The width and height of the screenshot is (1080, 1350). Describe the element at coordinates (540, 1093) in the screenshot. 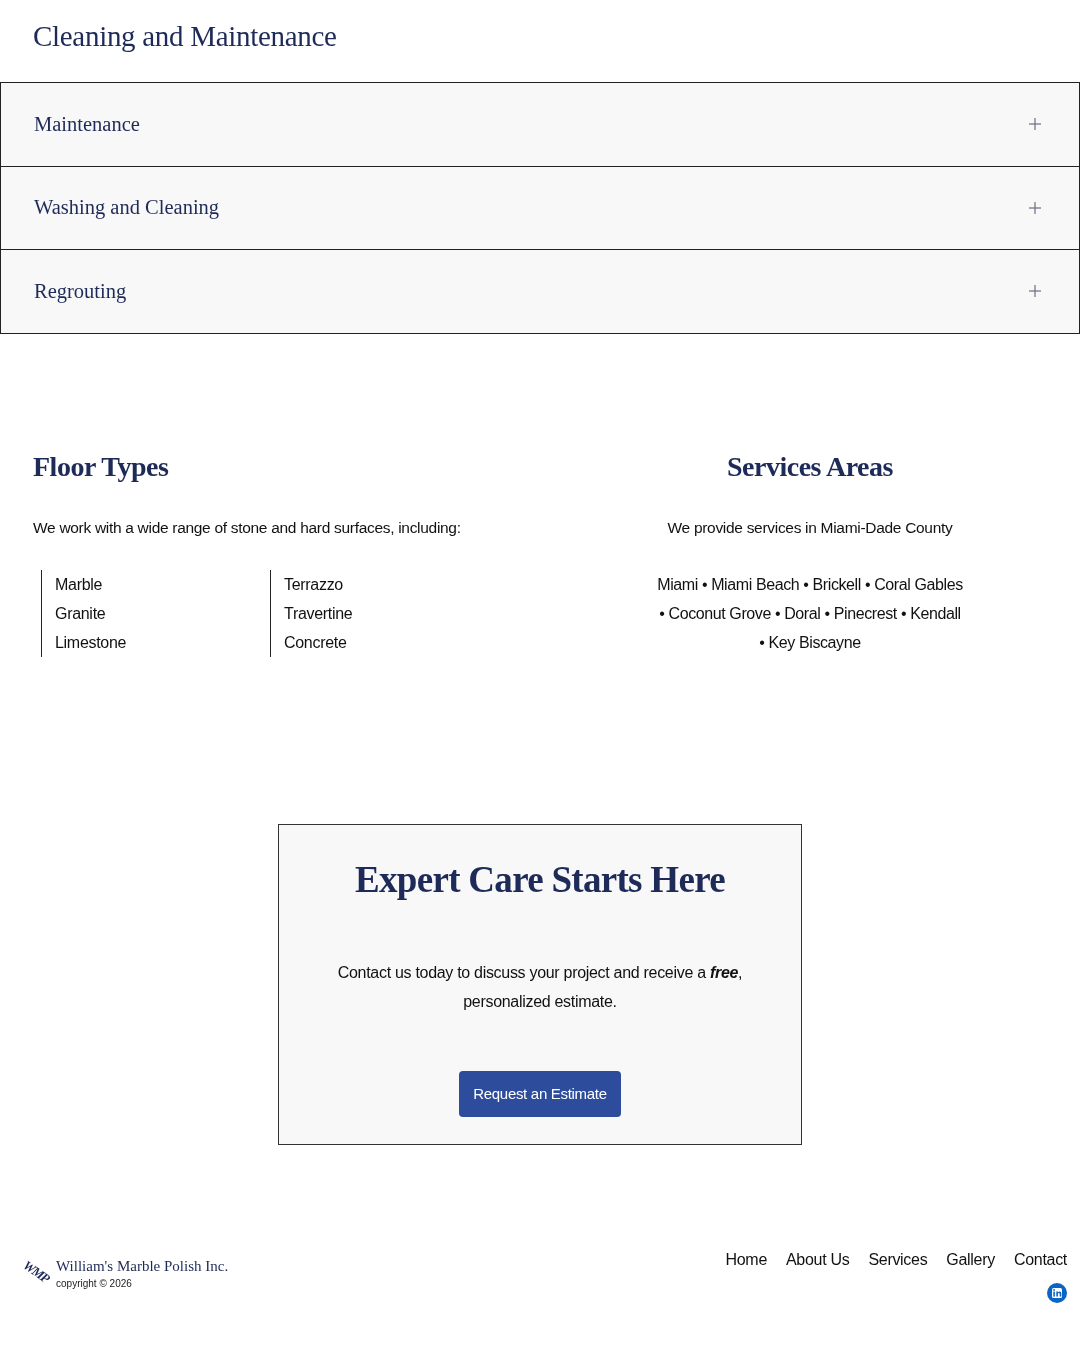

I see `estimate-button: Request an Estimate` at that location.